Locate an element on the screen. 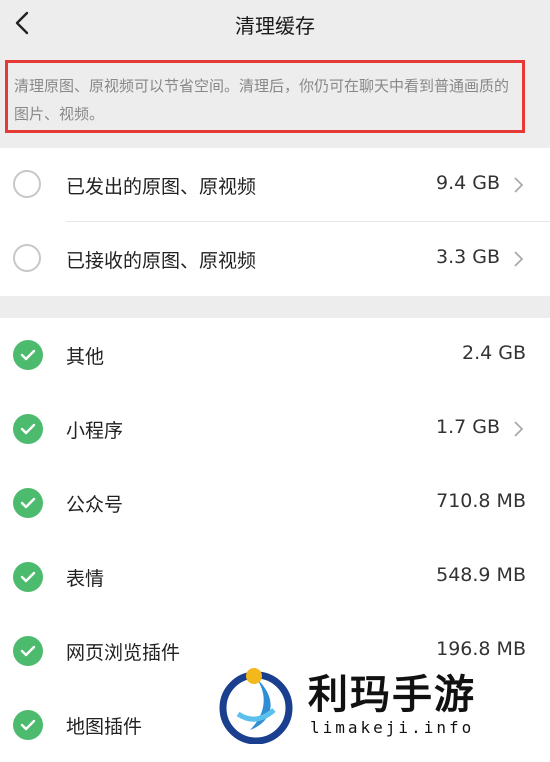  cache-row-mini-programs: 小程序 1.7 GB is located at coordinates (275, 429).